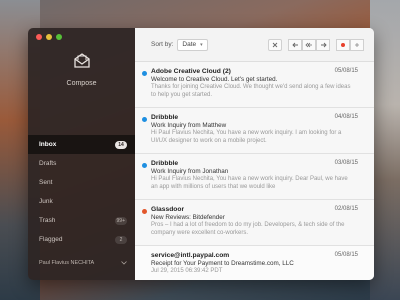 The width and height of the screenshot is (400, 300). What do you see at coordinates (190, 255) in the screenshot?
I see `message-sender: service@intl.paypal.com` at bounding box center [190, 255].